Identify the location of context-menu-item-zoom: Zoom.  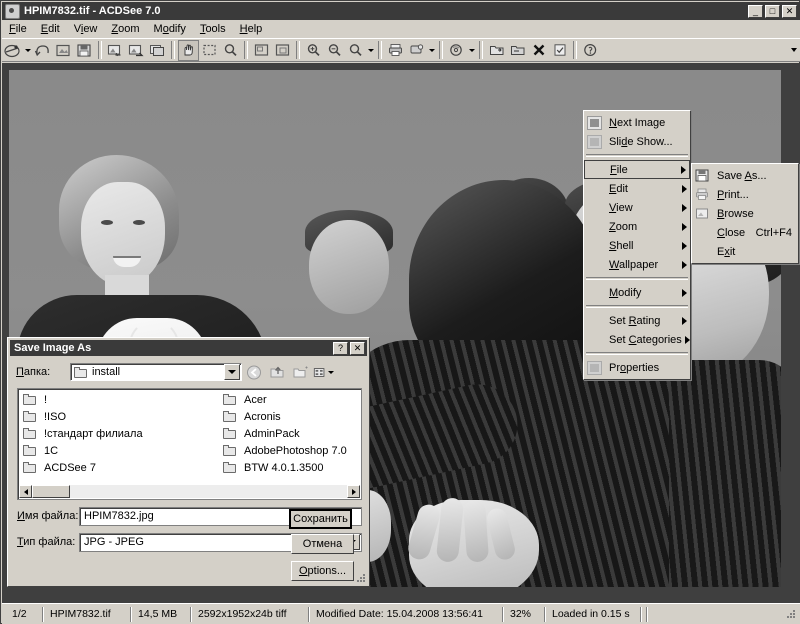
(637, 226).